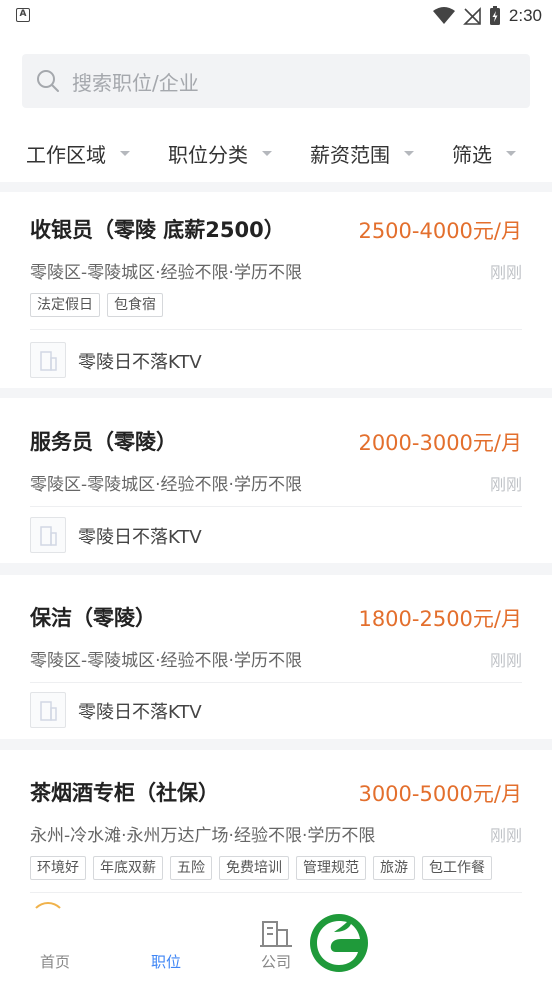 This screenshot has width=552, height=981. What do you see at coordinates (55, 962) in the screenshot?
I see `tab-label: 首页` at bounding box center [55, 962].